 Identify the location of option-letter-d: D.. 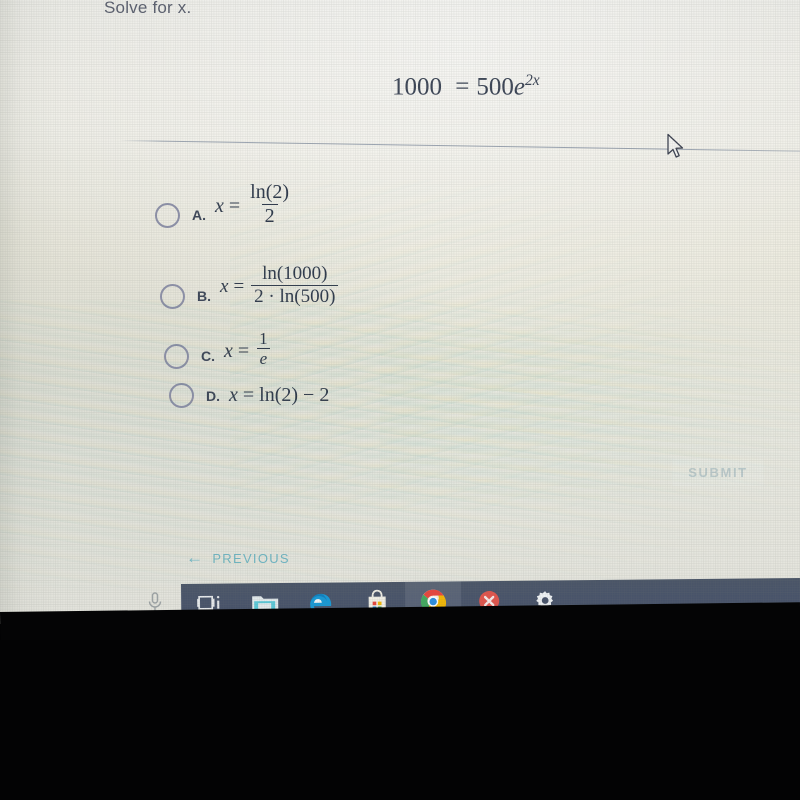
(213, 395).